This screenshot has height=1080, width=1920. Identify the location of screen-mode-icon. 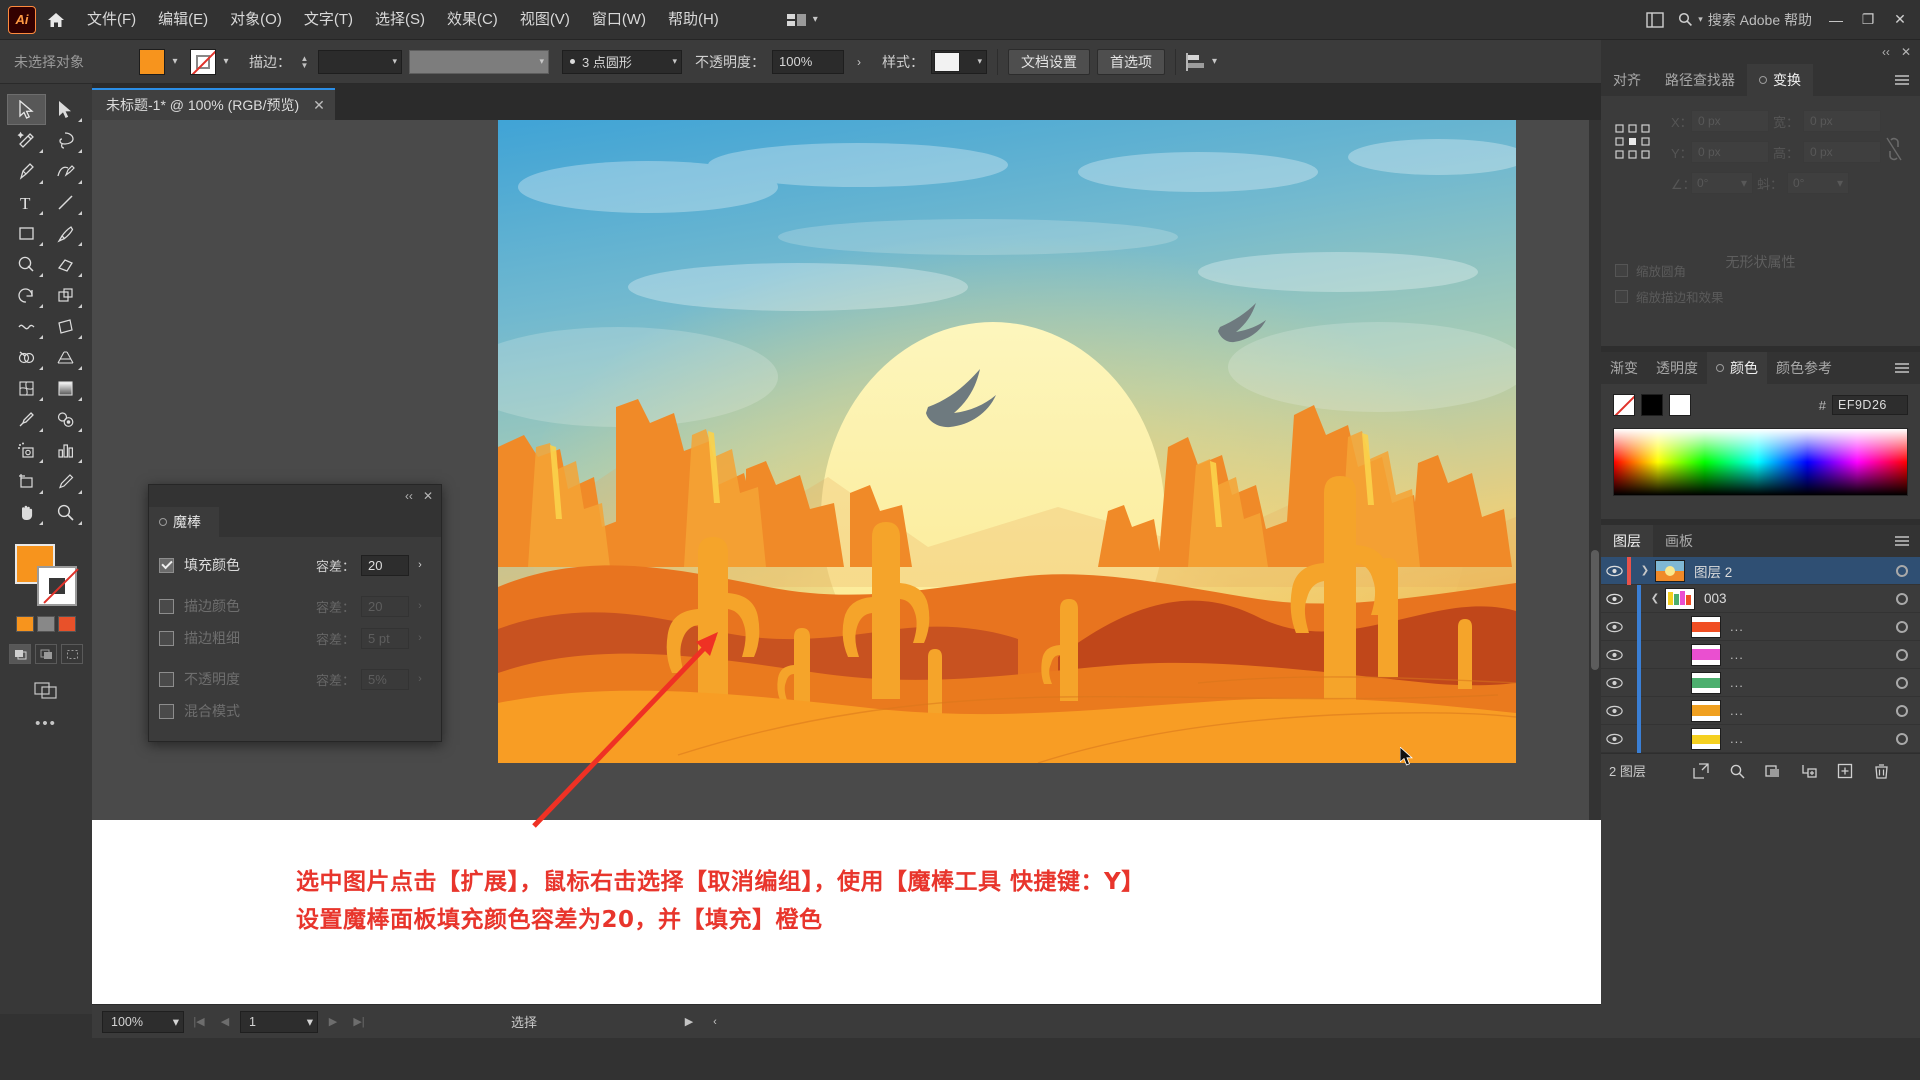
(46, 690).